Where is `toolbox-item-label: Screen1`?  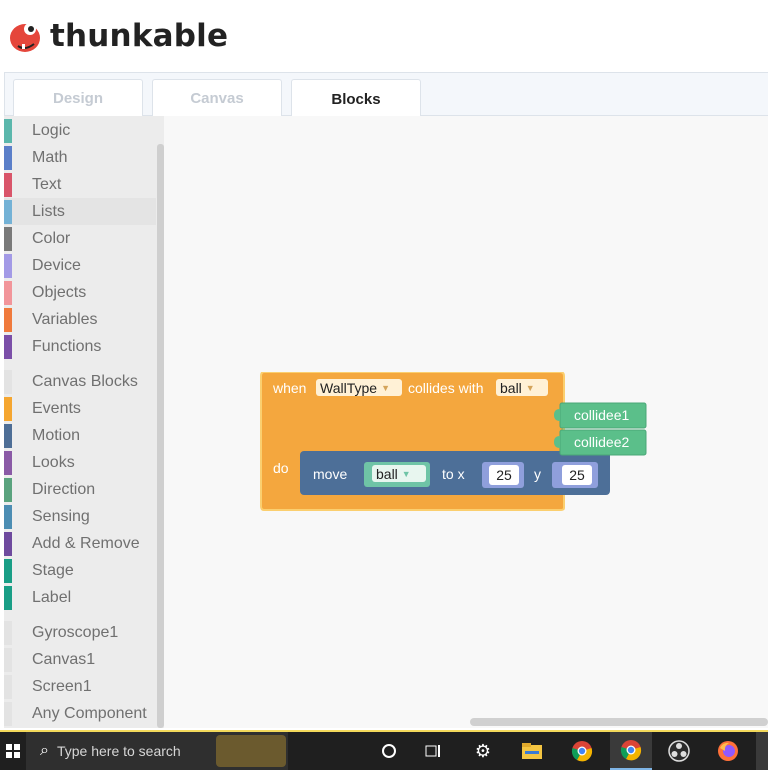
toolbox-item-label: Screen1 is located at coordinates (62, 686).